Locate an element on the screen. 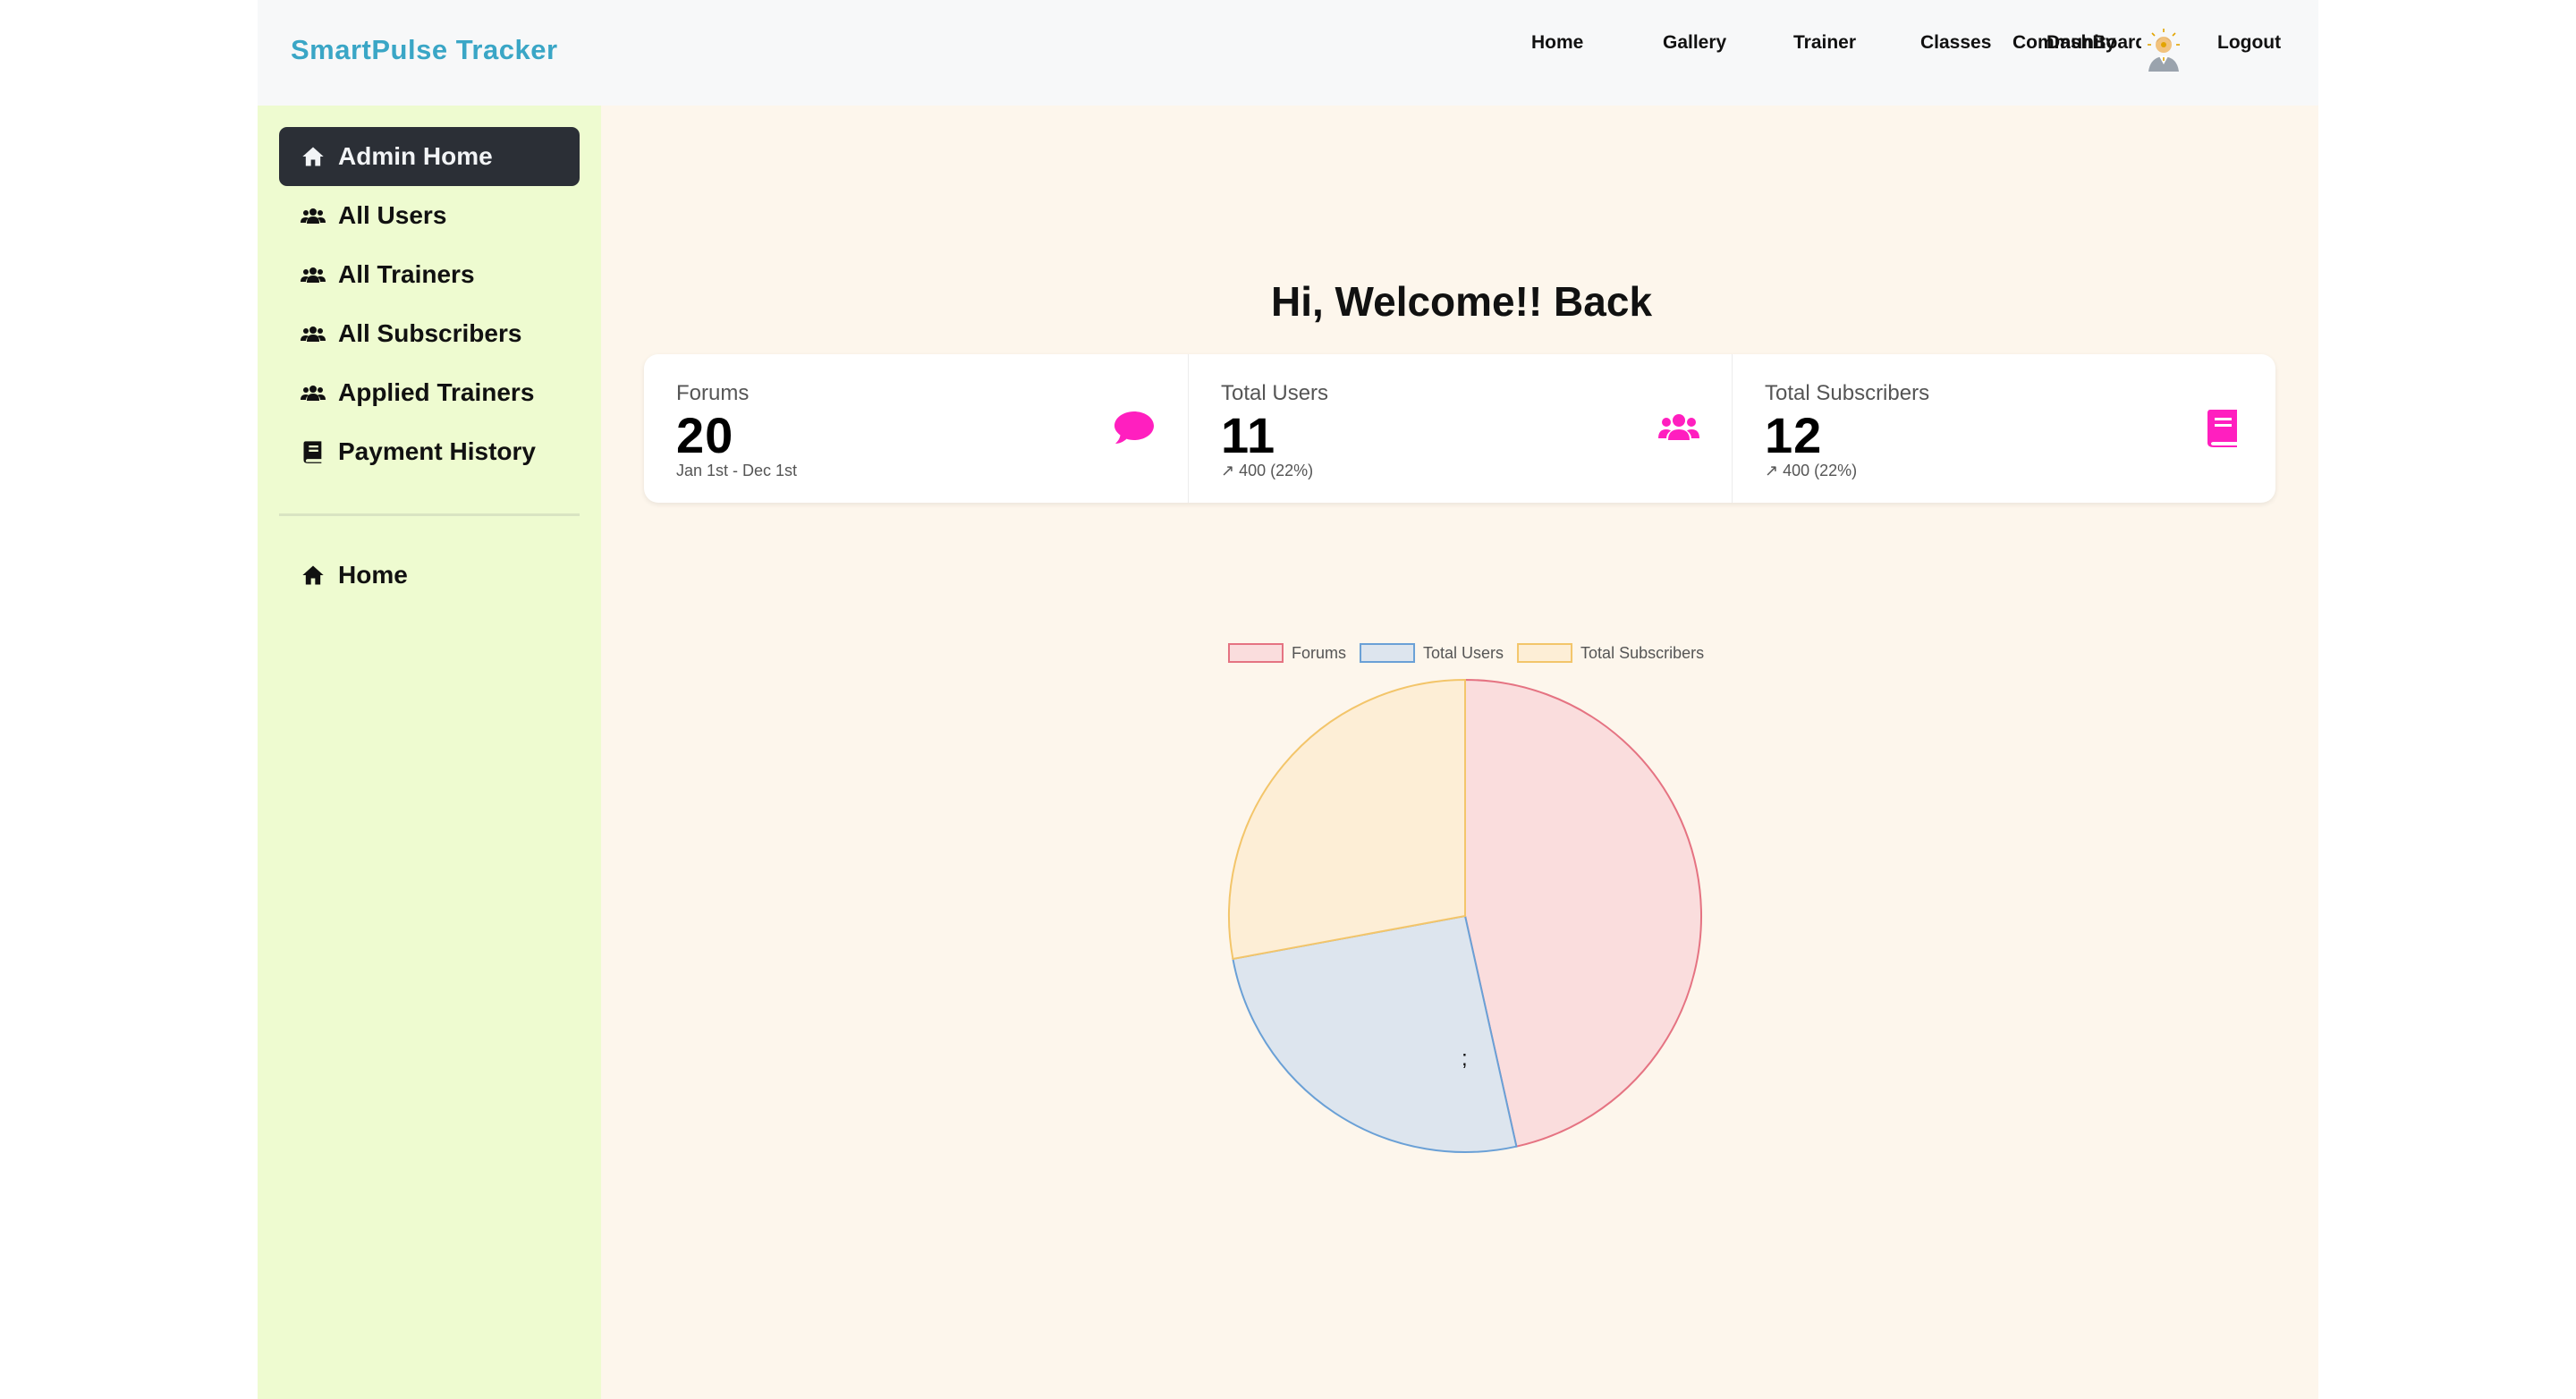 The height and width of the screenshot is (1399, 2576). stat-total-subscribers: Total Subscribers 12 ↗︎ 400 (22%) is located at coordinates (2004, 428).